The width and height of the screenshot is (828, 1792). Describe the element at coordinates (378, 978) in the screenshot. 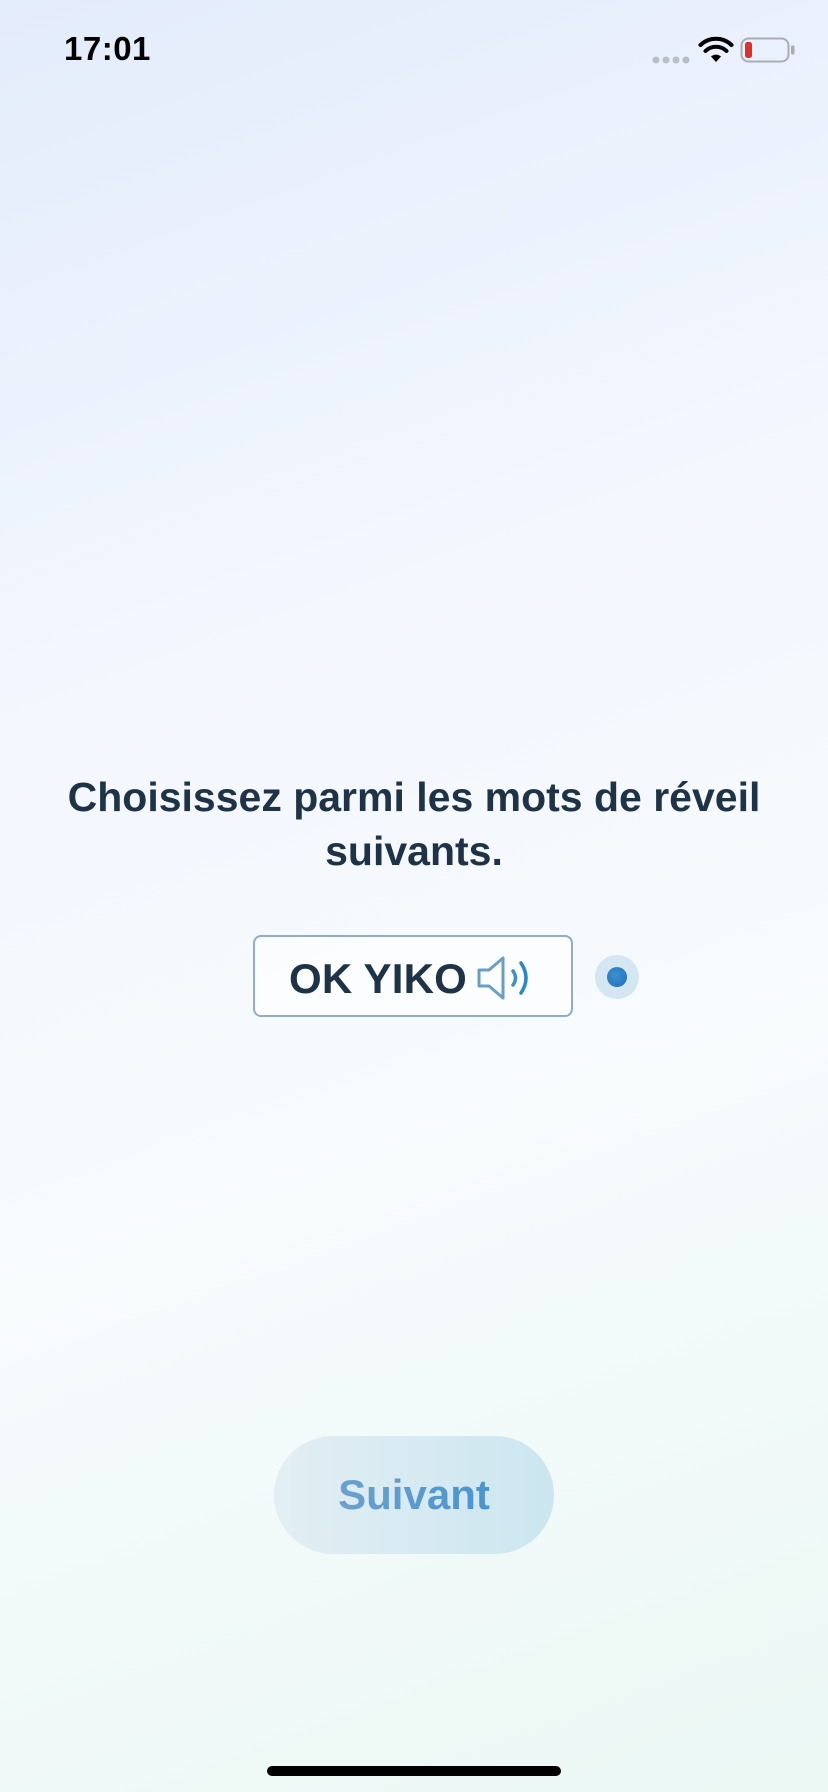

I see `wake-word-label: OK YIKO` at that location.